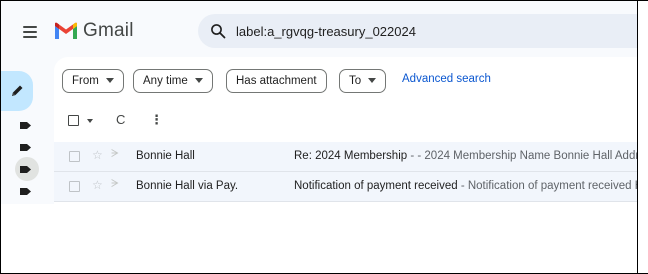  I want to click on gmail-m-logo-icon, so click(66, 31).